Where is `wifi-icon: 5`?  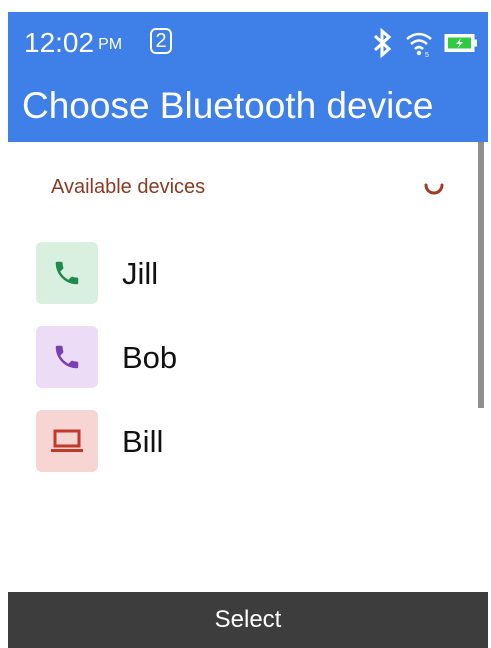 wifi-icon: 5 is located at coordinates (419, 43).